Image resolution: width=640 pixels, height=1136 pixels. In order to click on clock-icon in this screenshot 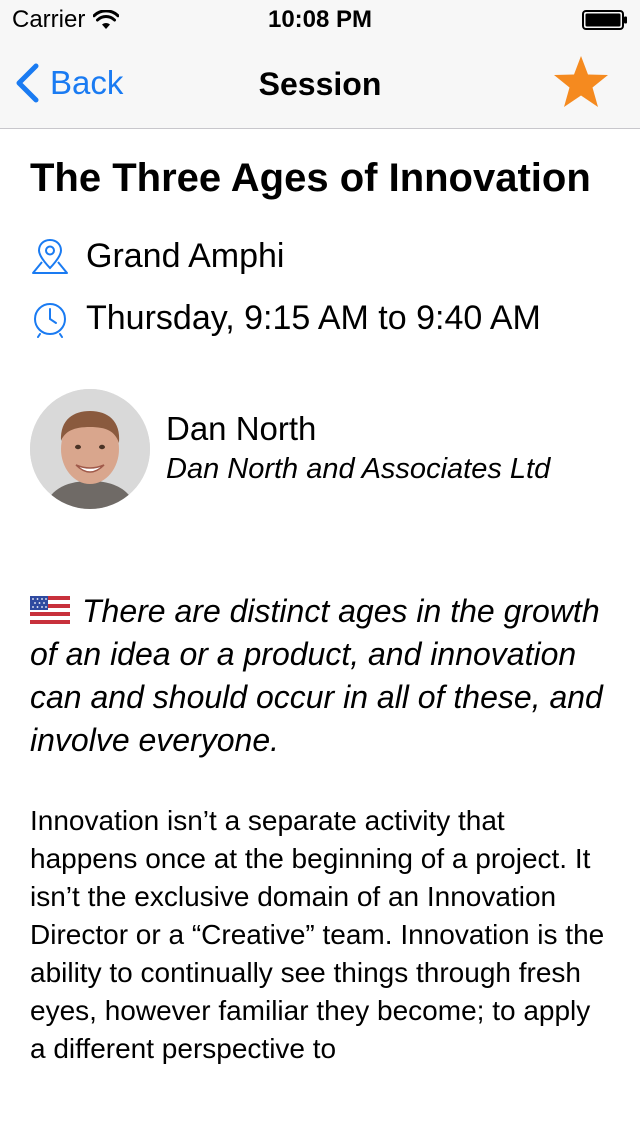, I will do `click(50, 320)`.